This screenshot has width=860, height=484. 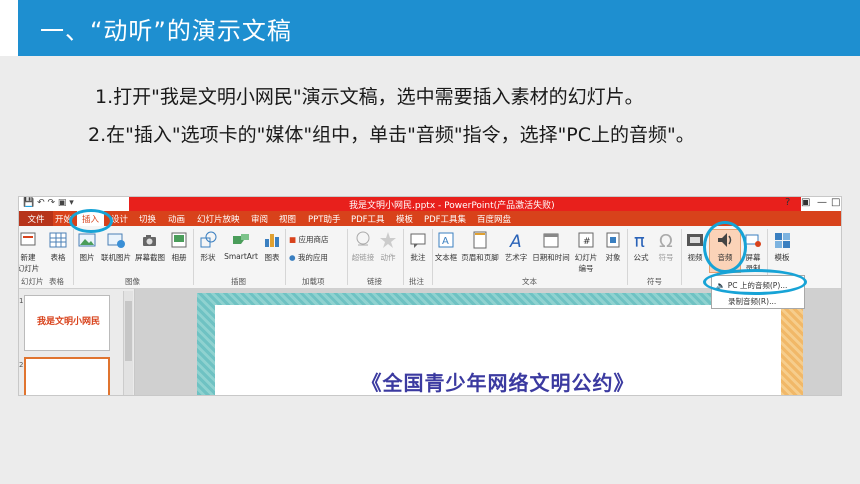 I want to click on online-picture-icon, so click(x=116, y=240).